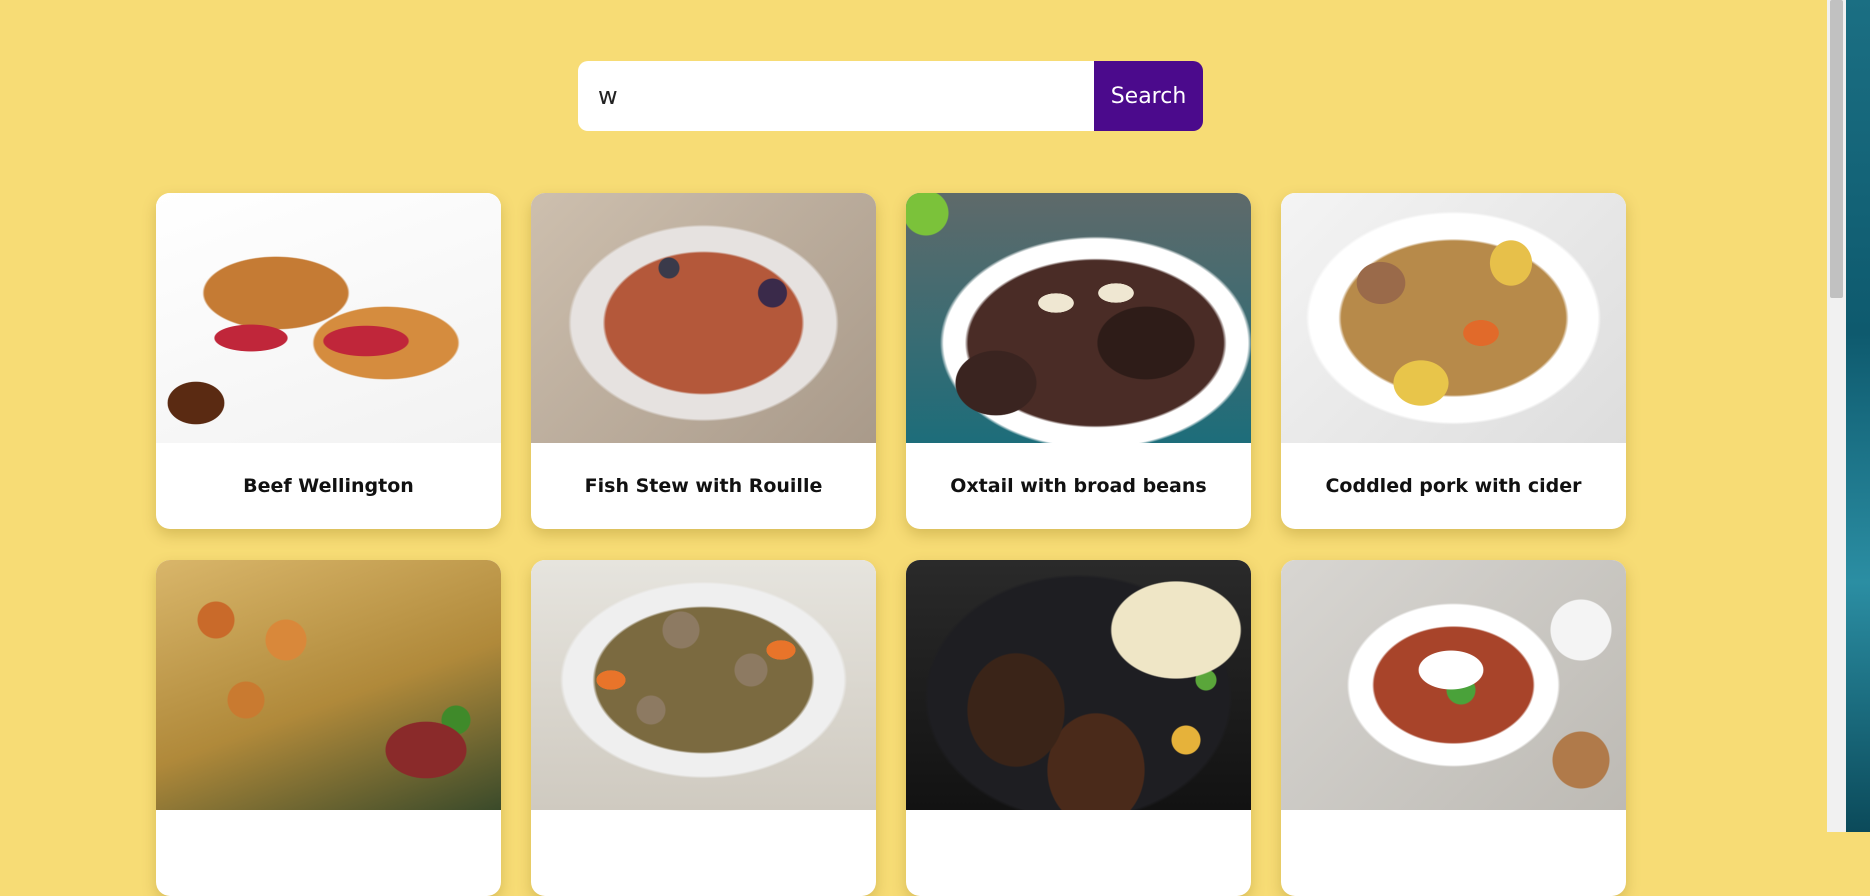  Describe the element at coordinates (328, 486) in the screenshot. I see `recipe-title: Beef Wellington` at that location.